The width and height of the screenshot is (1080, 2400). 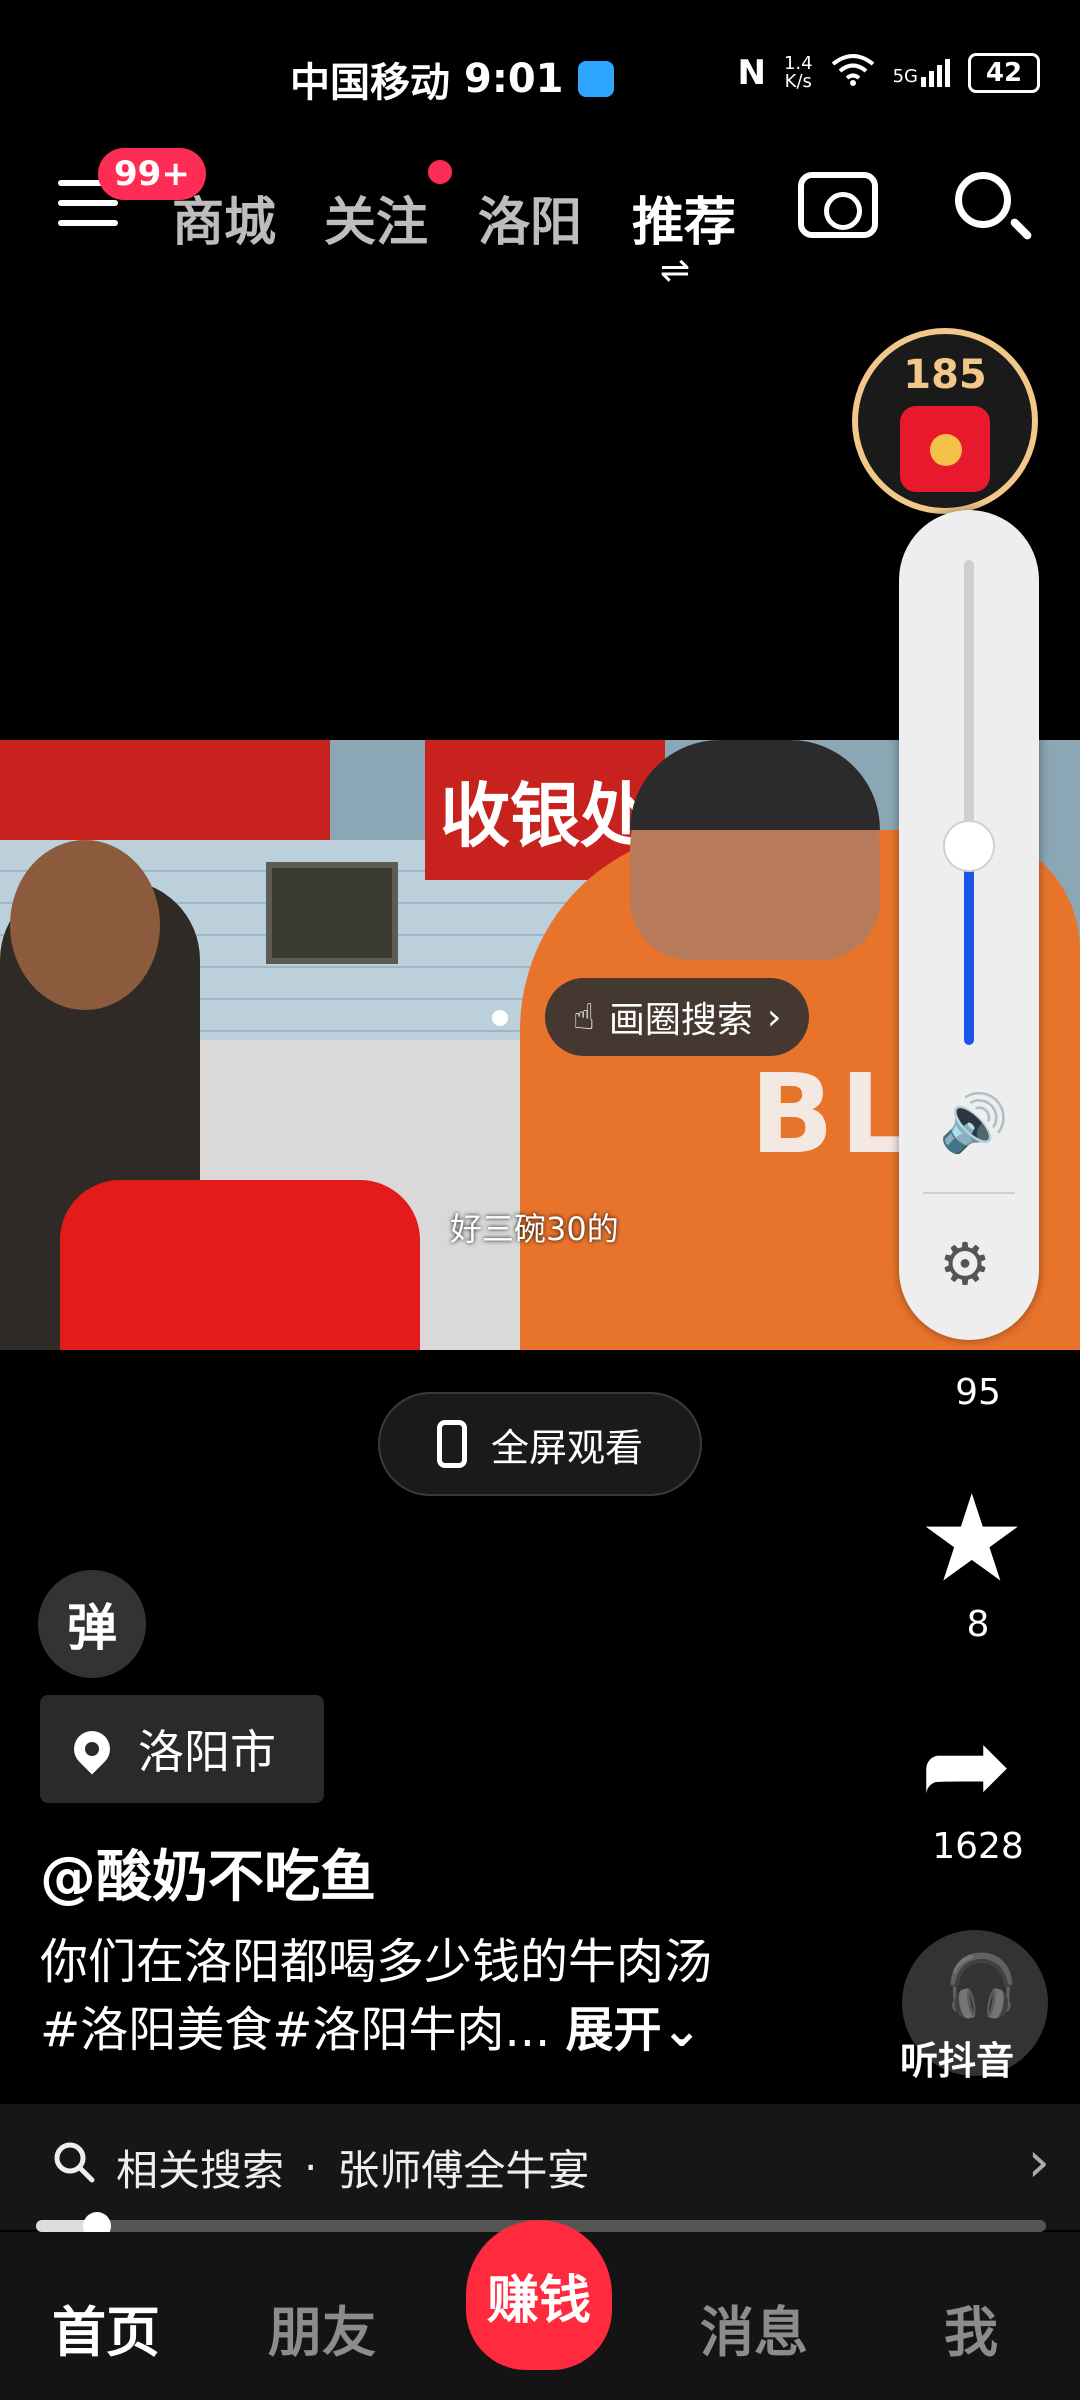 What do you see at coordinates (969, 950) in the screenshot?
I see `volume-fill` at bounding box center [969, 950].